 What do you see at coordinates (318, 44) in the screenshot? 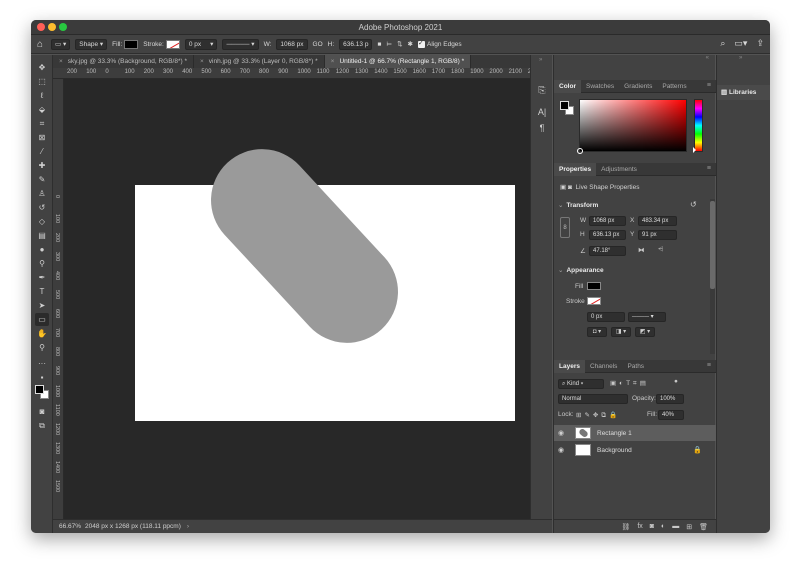
I see `link-dimensions-icon: GO` at bounding box center [318, 44].